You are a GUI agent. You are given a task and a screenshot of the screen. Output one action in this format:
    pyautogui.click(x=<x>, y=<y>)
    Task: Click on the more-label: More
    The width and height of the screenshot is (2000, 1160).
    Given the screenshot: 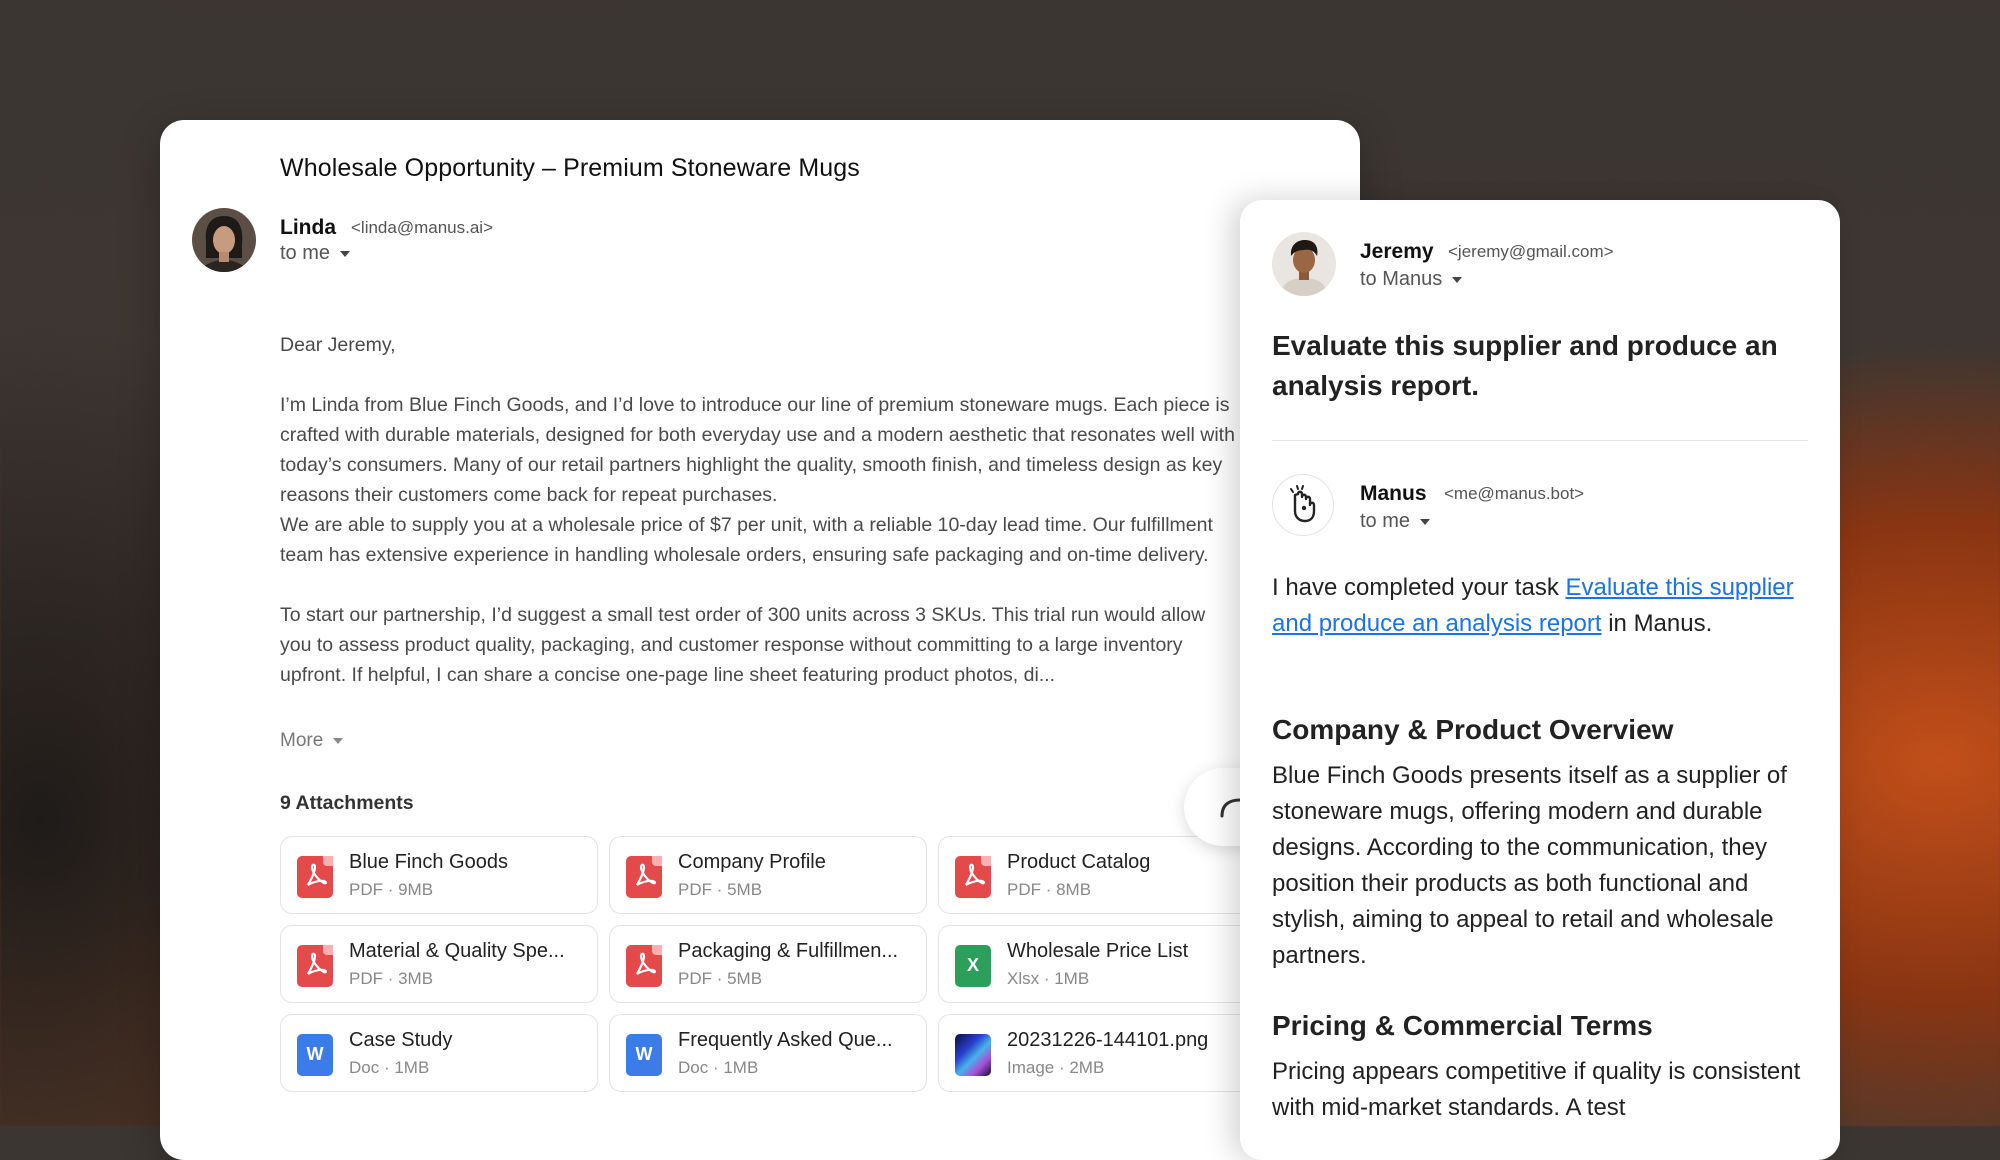 What is the action you would take?
    pyautogui.click(x=302, y=740)
    